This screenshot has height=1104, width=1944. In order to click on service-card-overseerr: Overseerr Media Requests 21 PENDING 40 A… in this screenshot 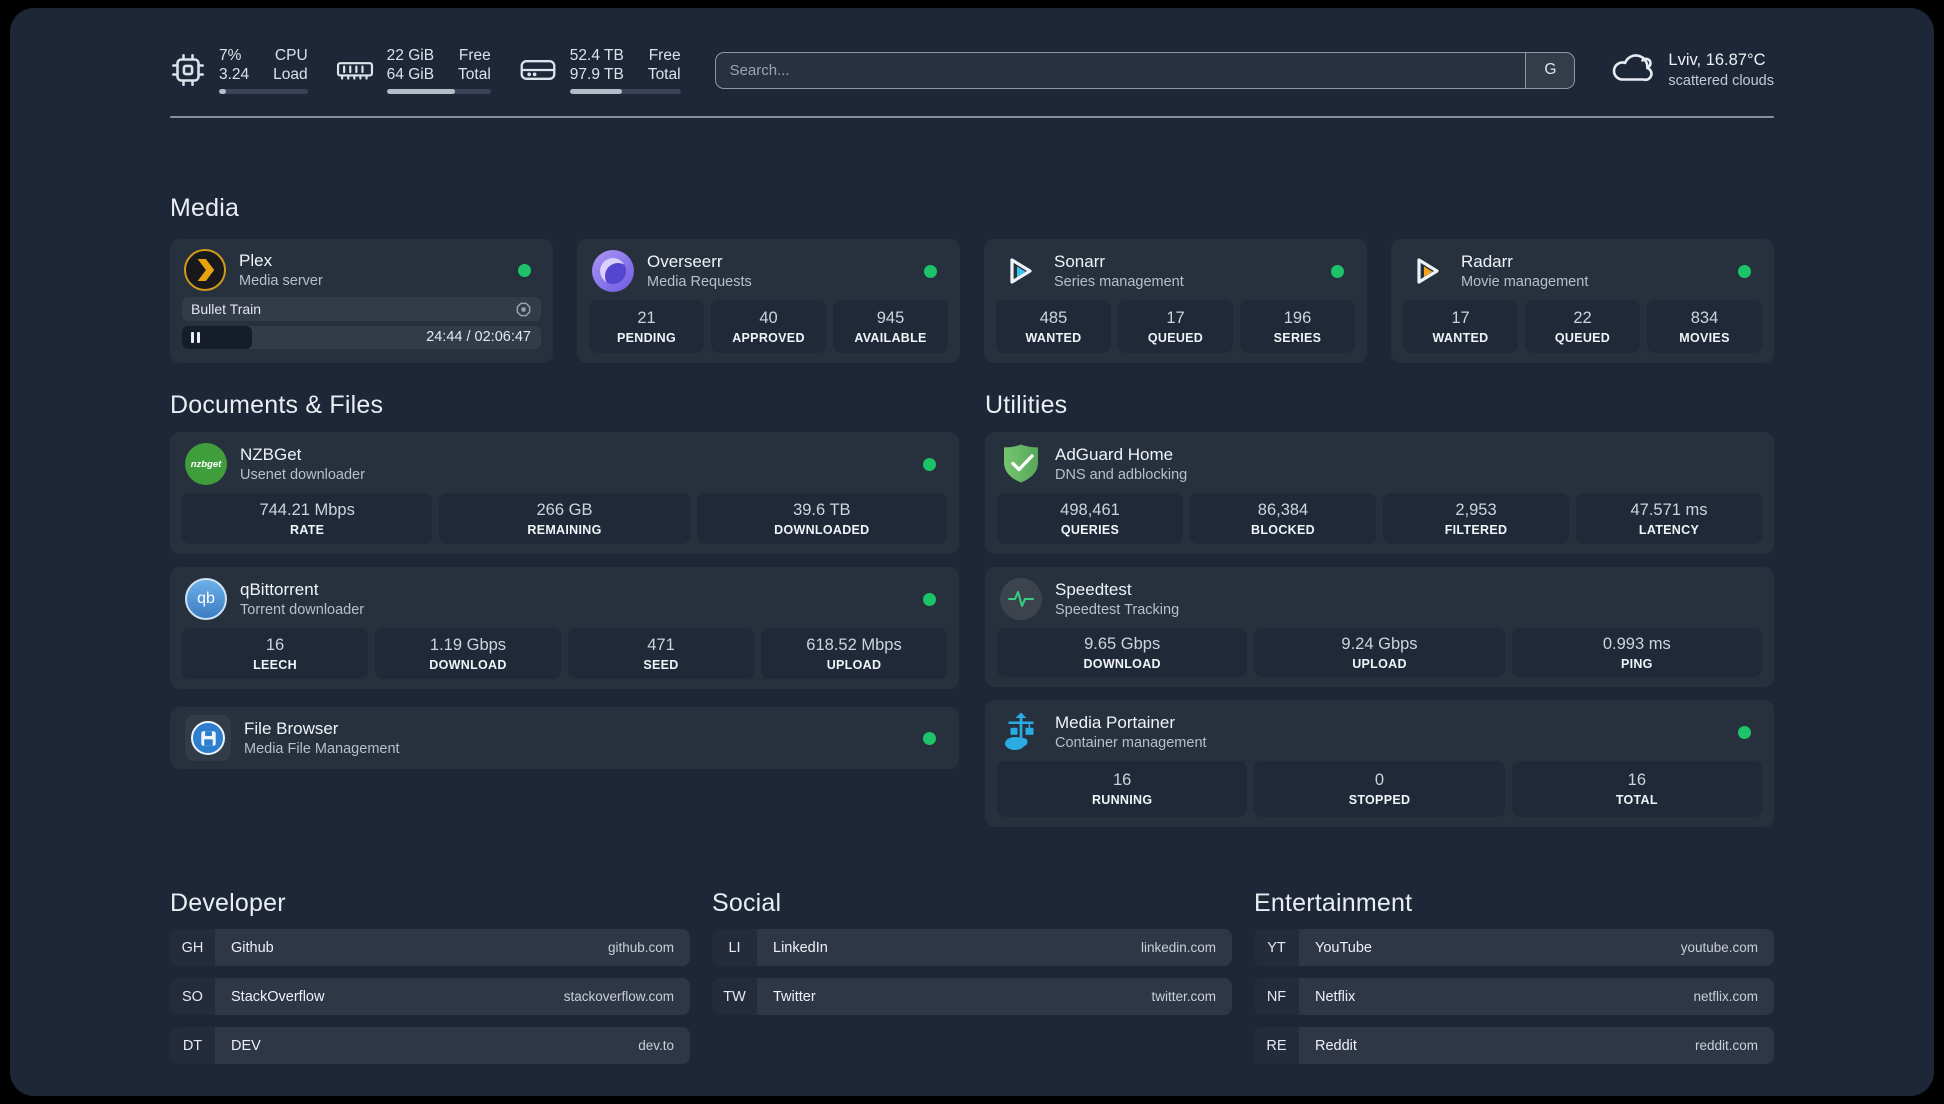, I will do `click(768, 301)`.